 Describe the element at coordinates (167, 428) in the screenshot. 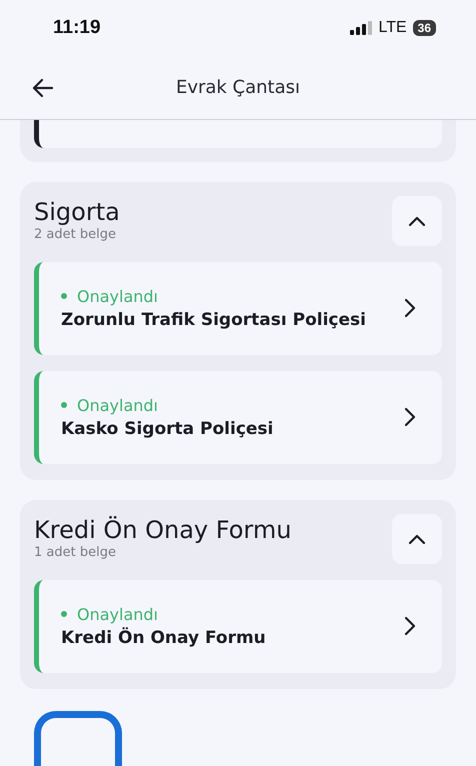

I see `document-name: Kasko Sigorta Poliçesi` at that location.